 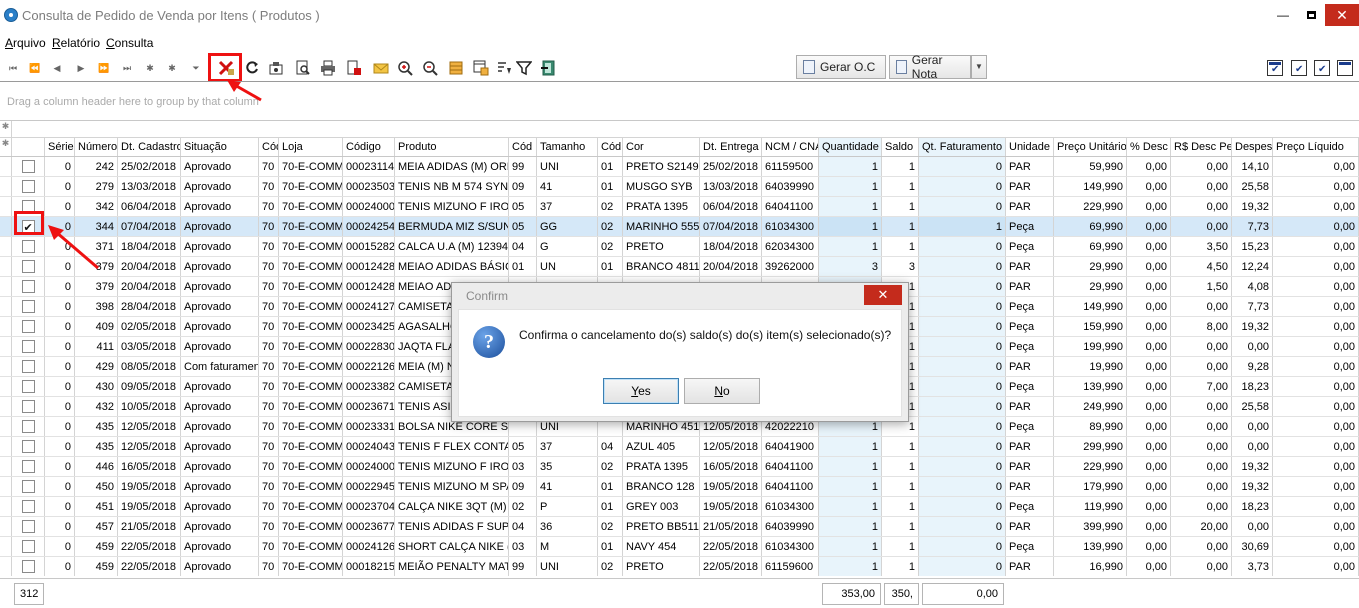 What do you see at coordinates (731, 147) in the screenshot?
I see `column-header-dt-entrega: Dt. Entrega` at bounding box center [731, 147].